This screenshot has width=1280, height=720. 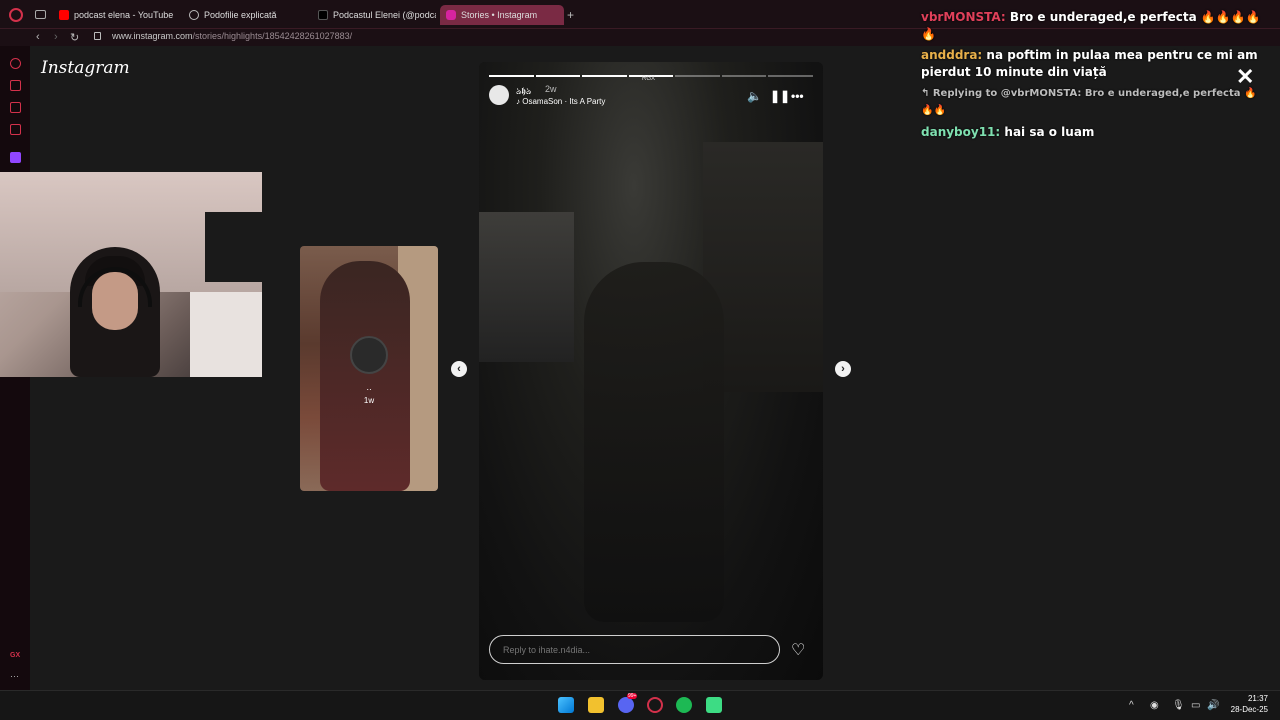 I want to click on file-explorer-icon, so click(x=596, y=705).